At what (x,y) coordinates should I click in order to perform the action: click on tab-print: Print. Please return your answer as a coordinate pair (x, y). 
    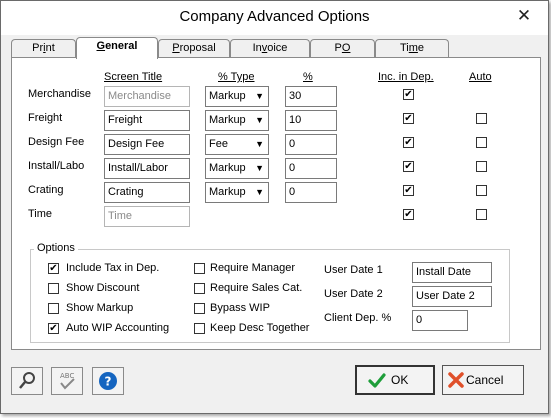
    Looking at the image, I should click on (43, 48).